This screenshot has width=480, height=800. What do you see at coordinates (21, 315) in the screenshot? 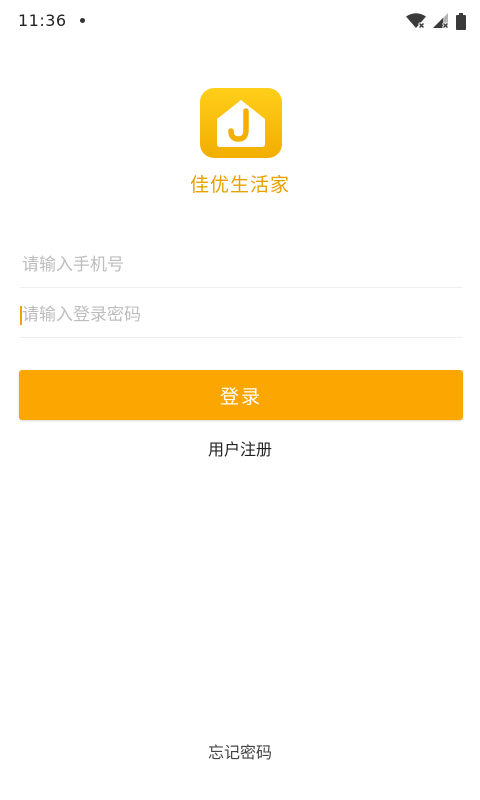
I see `text-cursor` at bounding box center [21, 315].